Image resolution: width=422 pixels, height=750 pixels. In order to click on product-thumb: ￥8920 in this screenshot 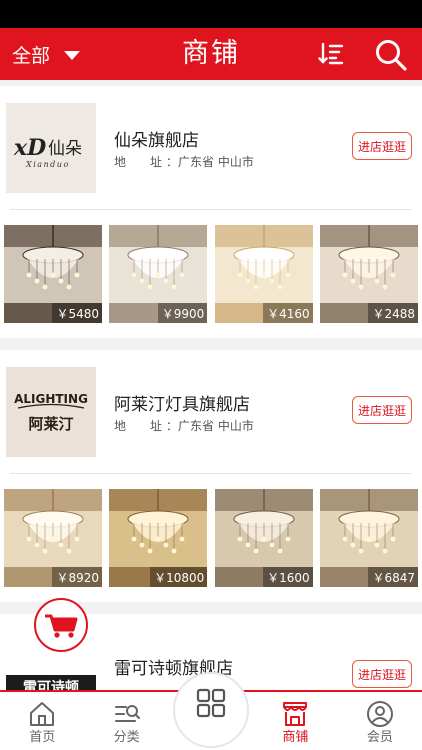, I will do `click(53, 538)`.